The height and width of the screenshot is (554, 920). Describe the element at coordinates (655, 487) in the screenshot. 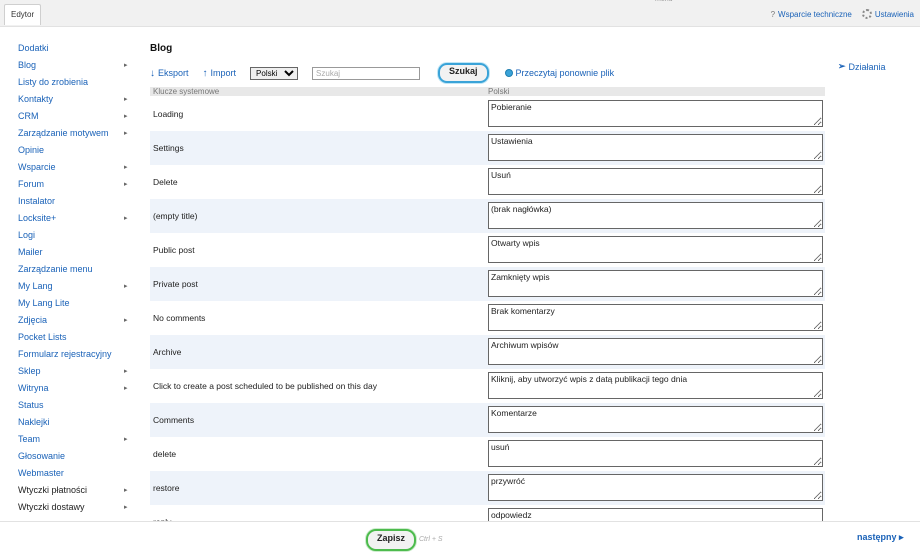

I see `translation-field: przywróć` at that location.